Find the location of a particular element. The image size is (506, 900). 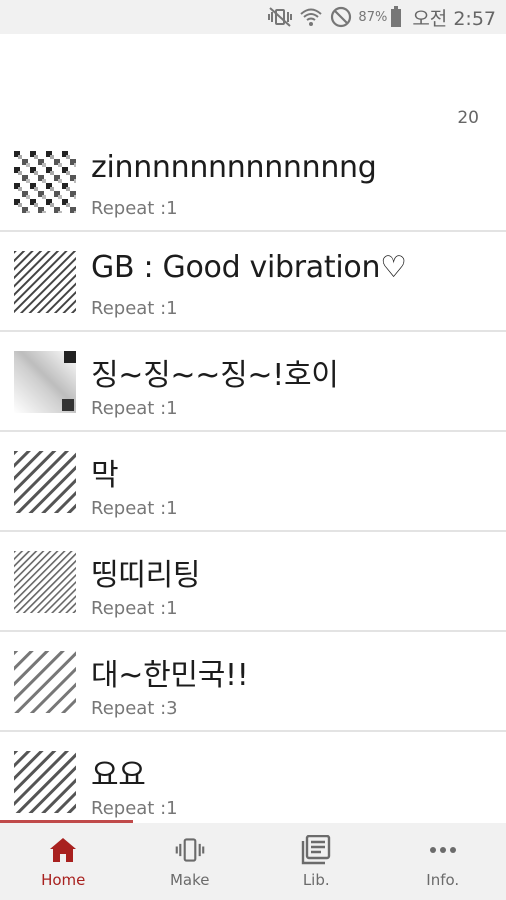

bottom-navigation: Home Make Lib. Info. is located at coordinates (253, 861).